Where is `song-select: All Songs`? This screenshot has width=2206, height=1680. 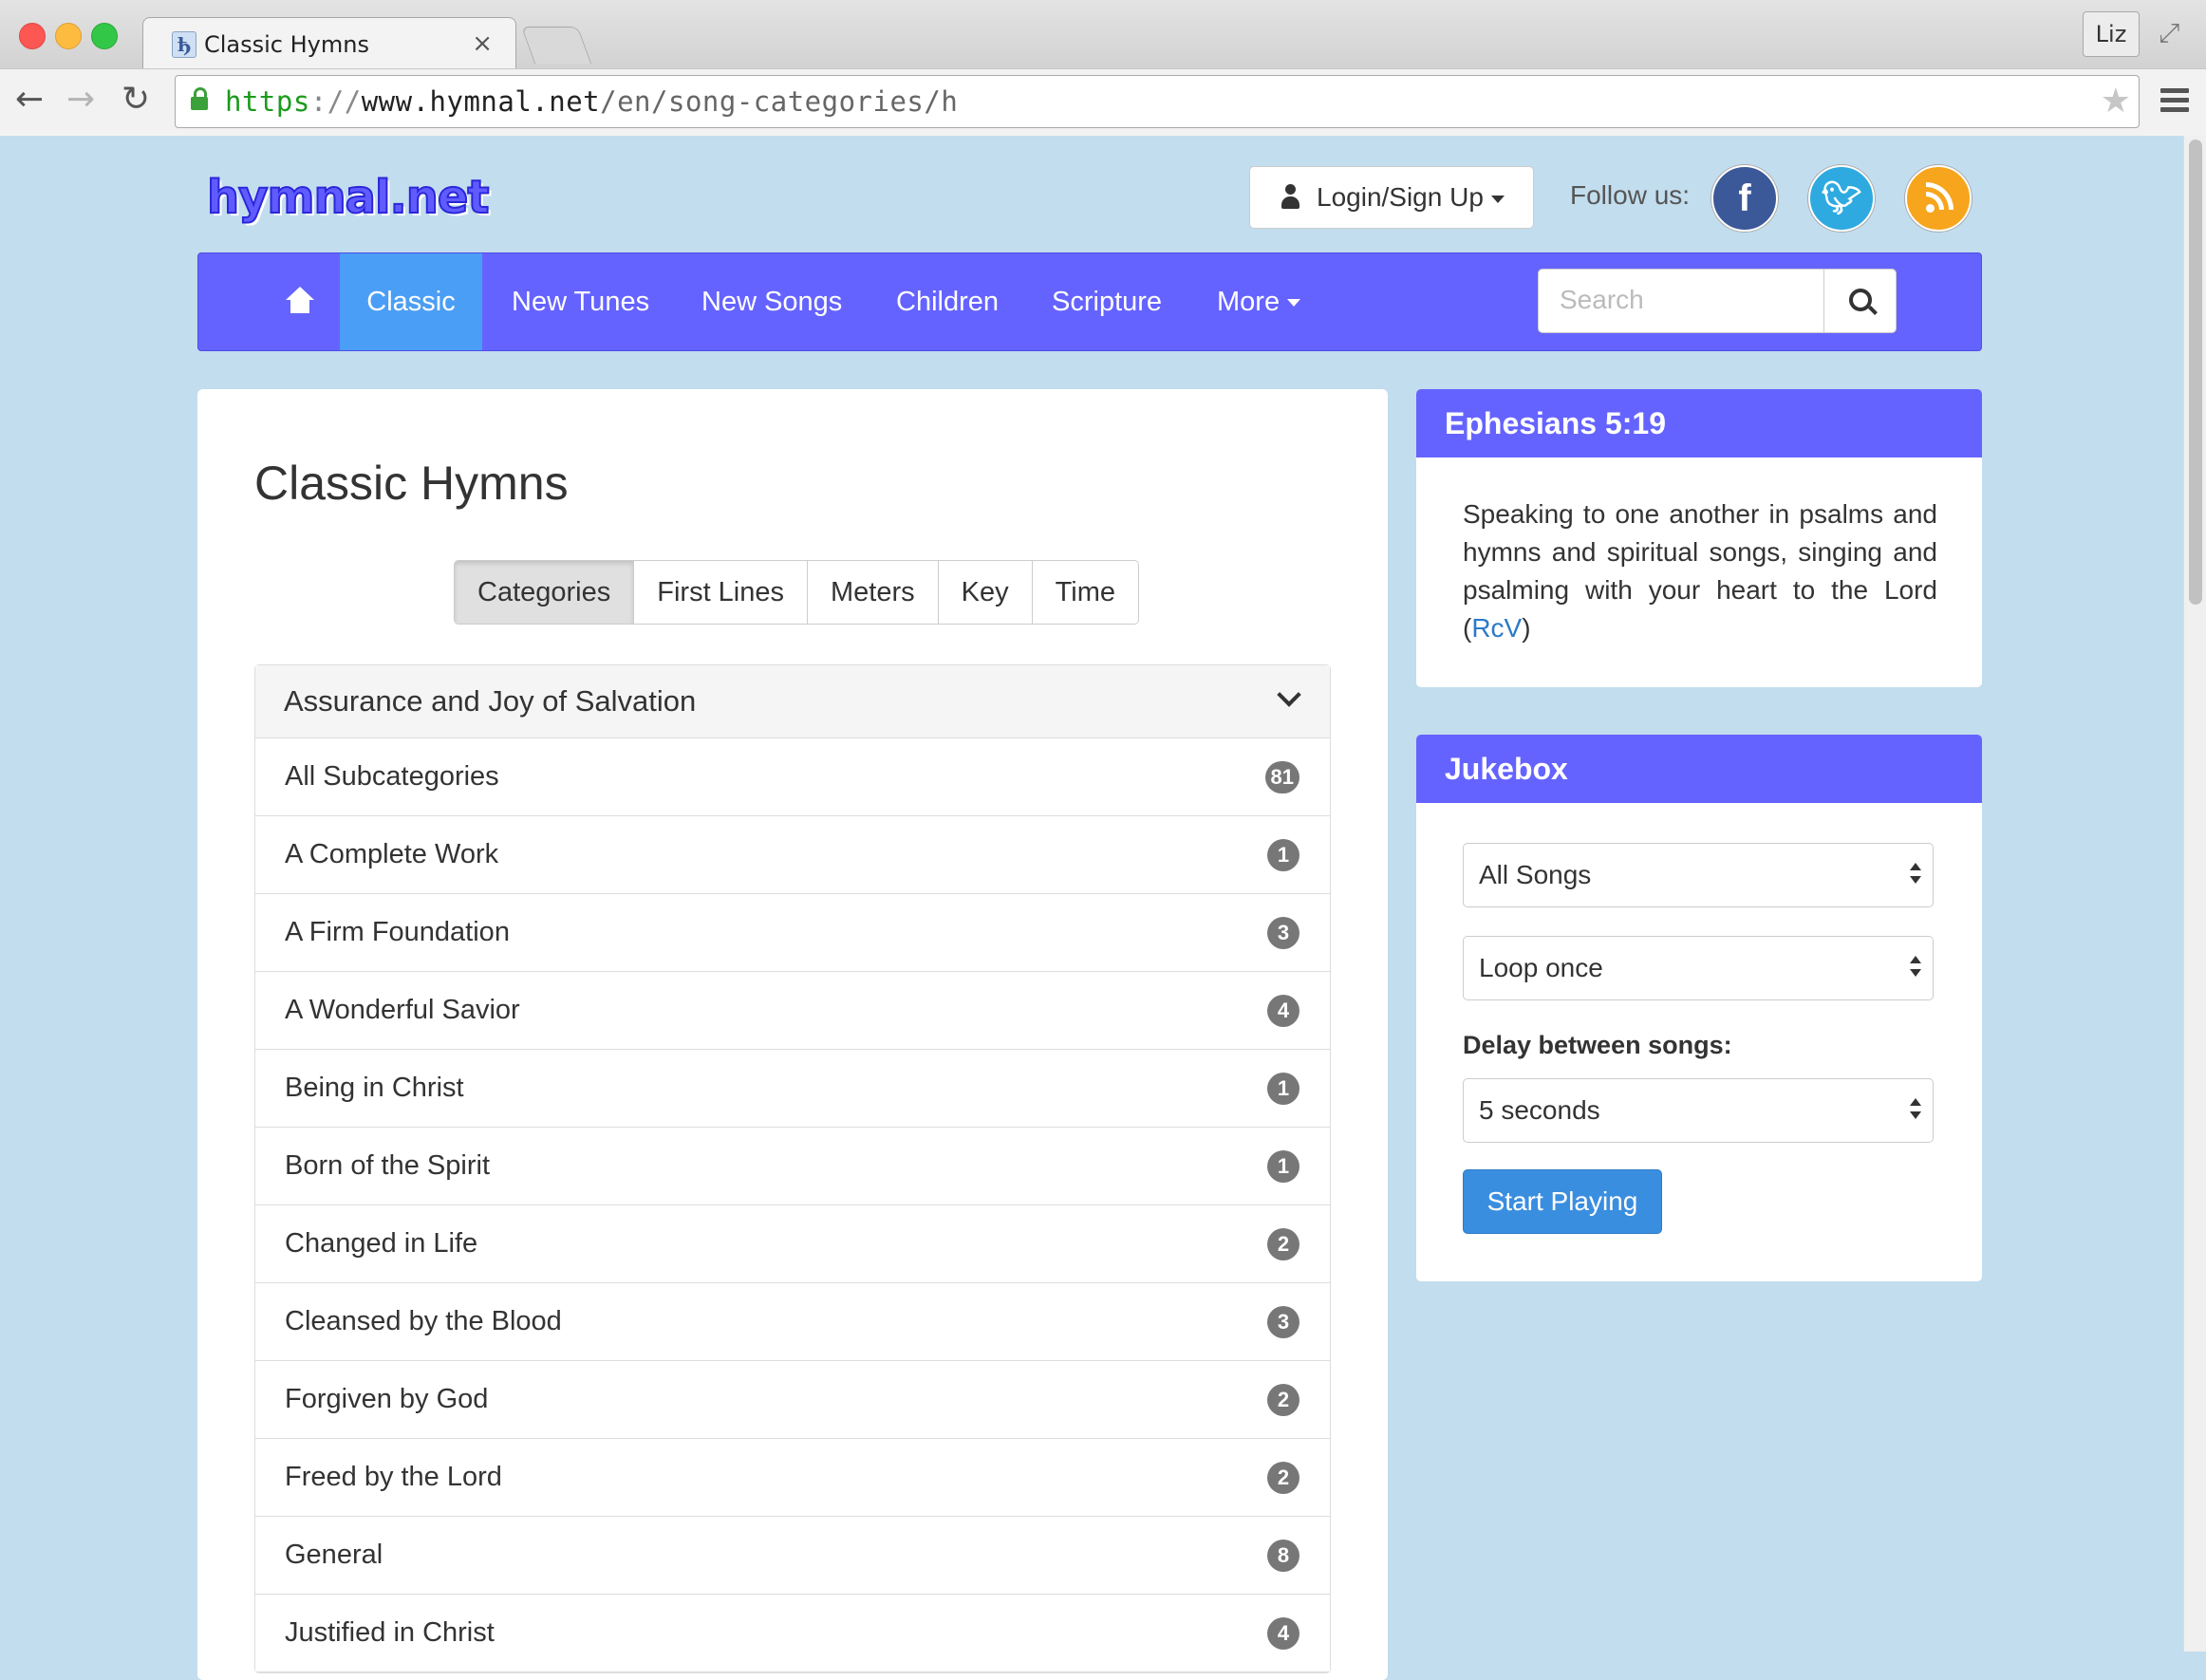
song-select: All Songs is located at coordinates (1699, 875).